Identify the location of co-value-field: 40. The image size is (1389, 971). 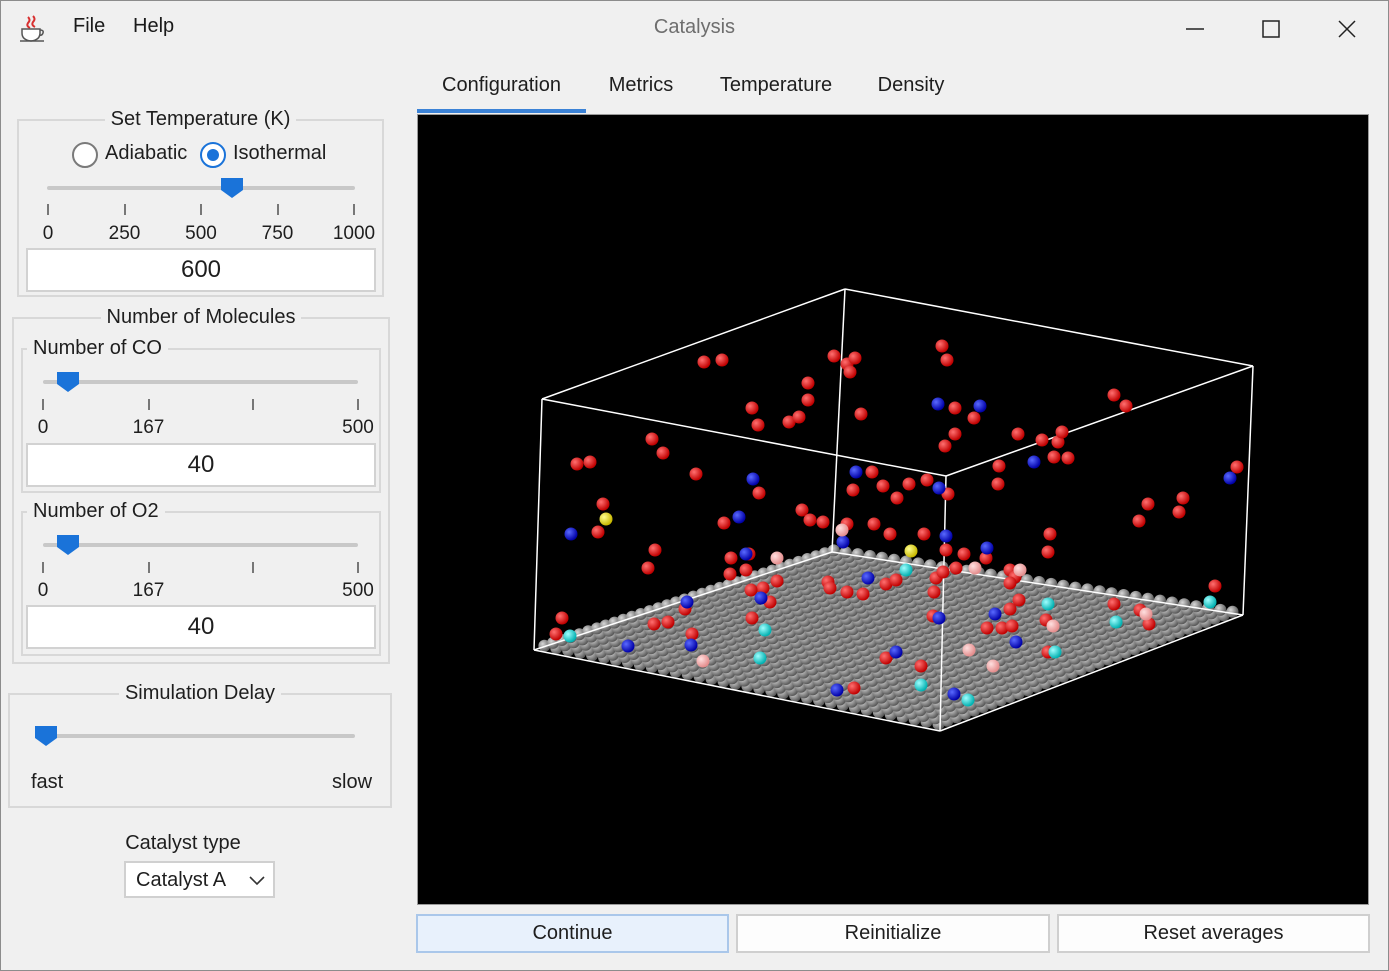
(201, 465).